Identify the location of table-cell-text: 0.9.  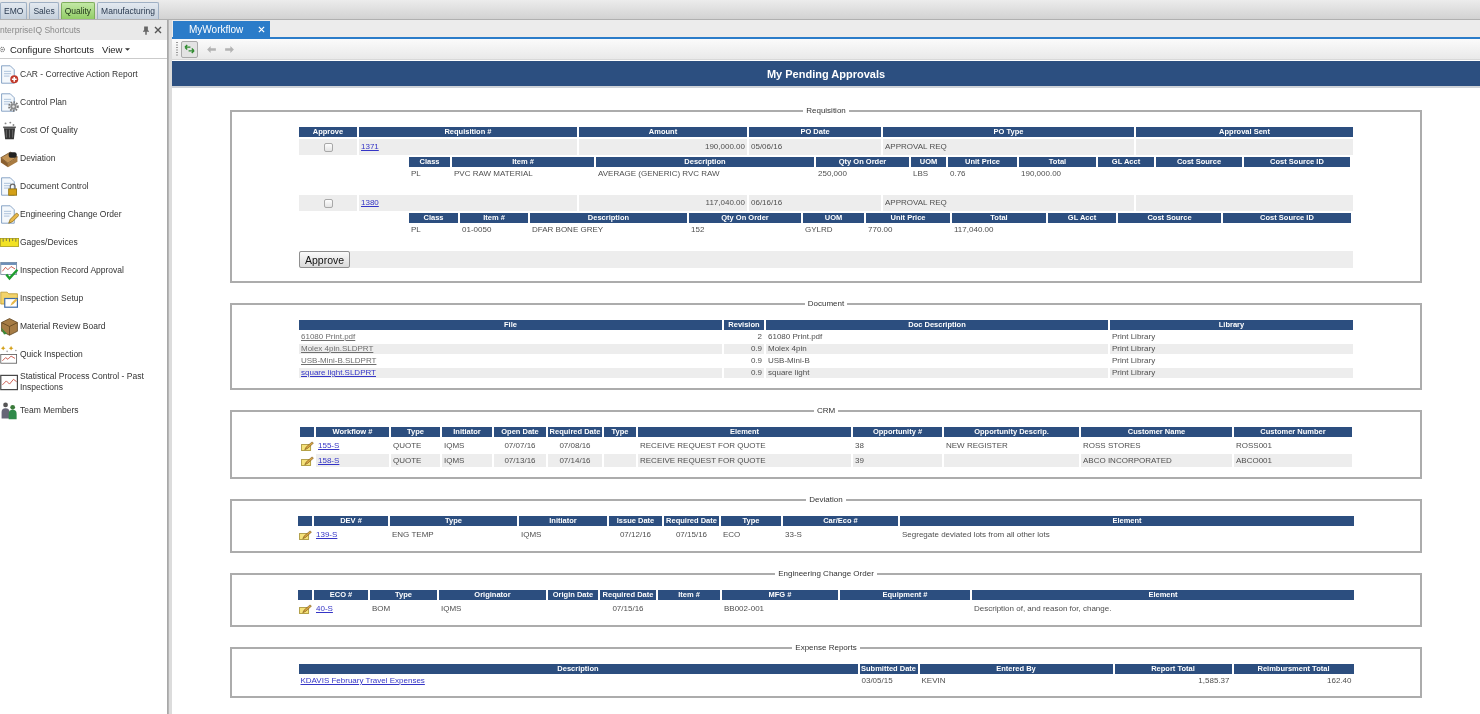
(756, 361).